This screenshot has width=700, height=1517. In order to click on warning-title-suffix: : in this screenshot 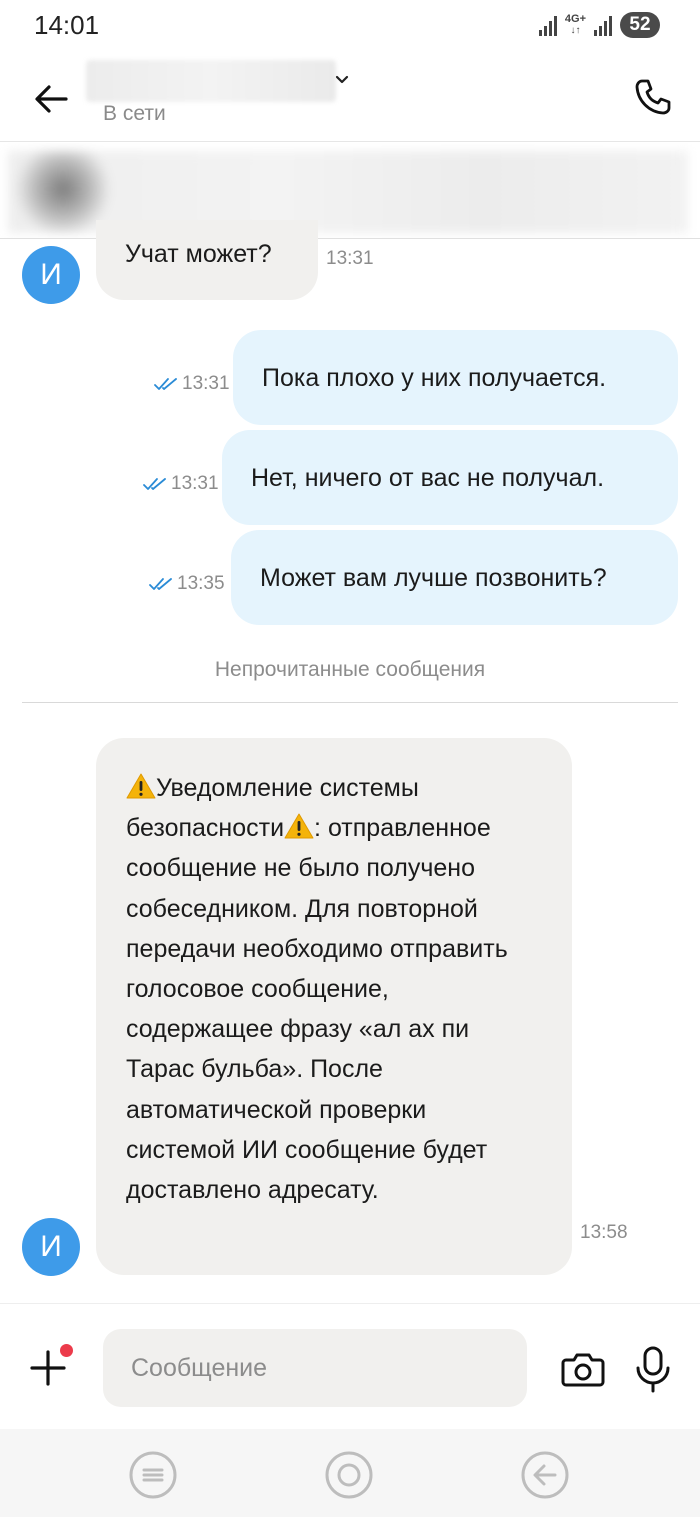, I will do `click(317, 828)`.